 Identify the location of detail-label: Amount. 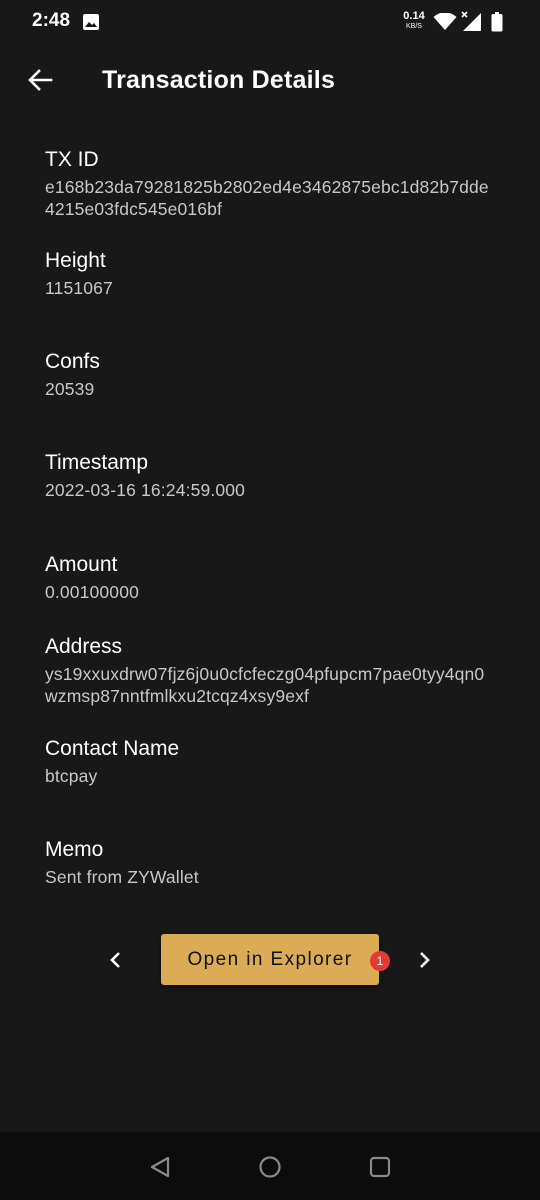
(81, 564).